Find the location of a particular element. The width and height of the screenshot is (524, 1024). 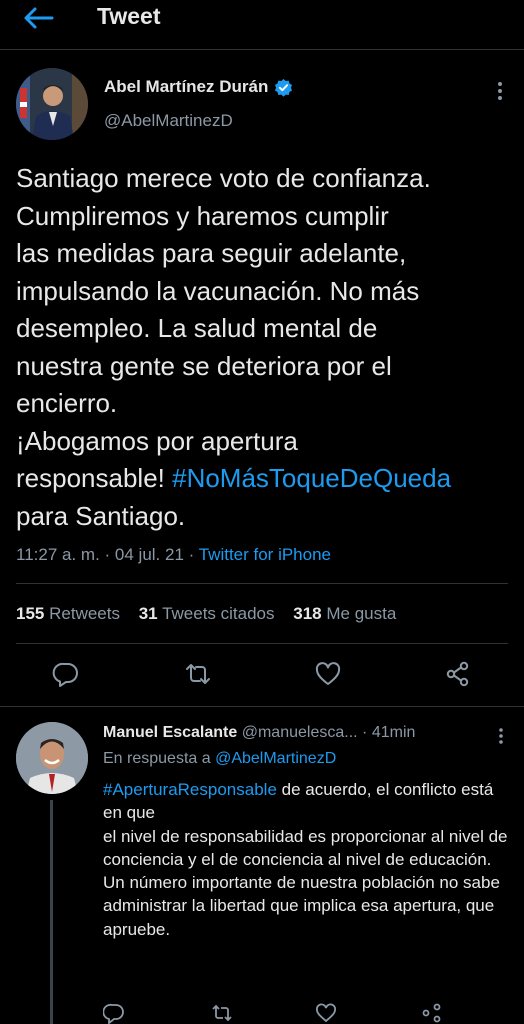

thread-line is located at coordinates (51, 912).